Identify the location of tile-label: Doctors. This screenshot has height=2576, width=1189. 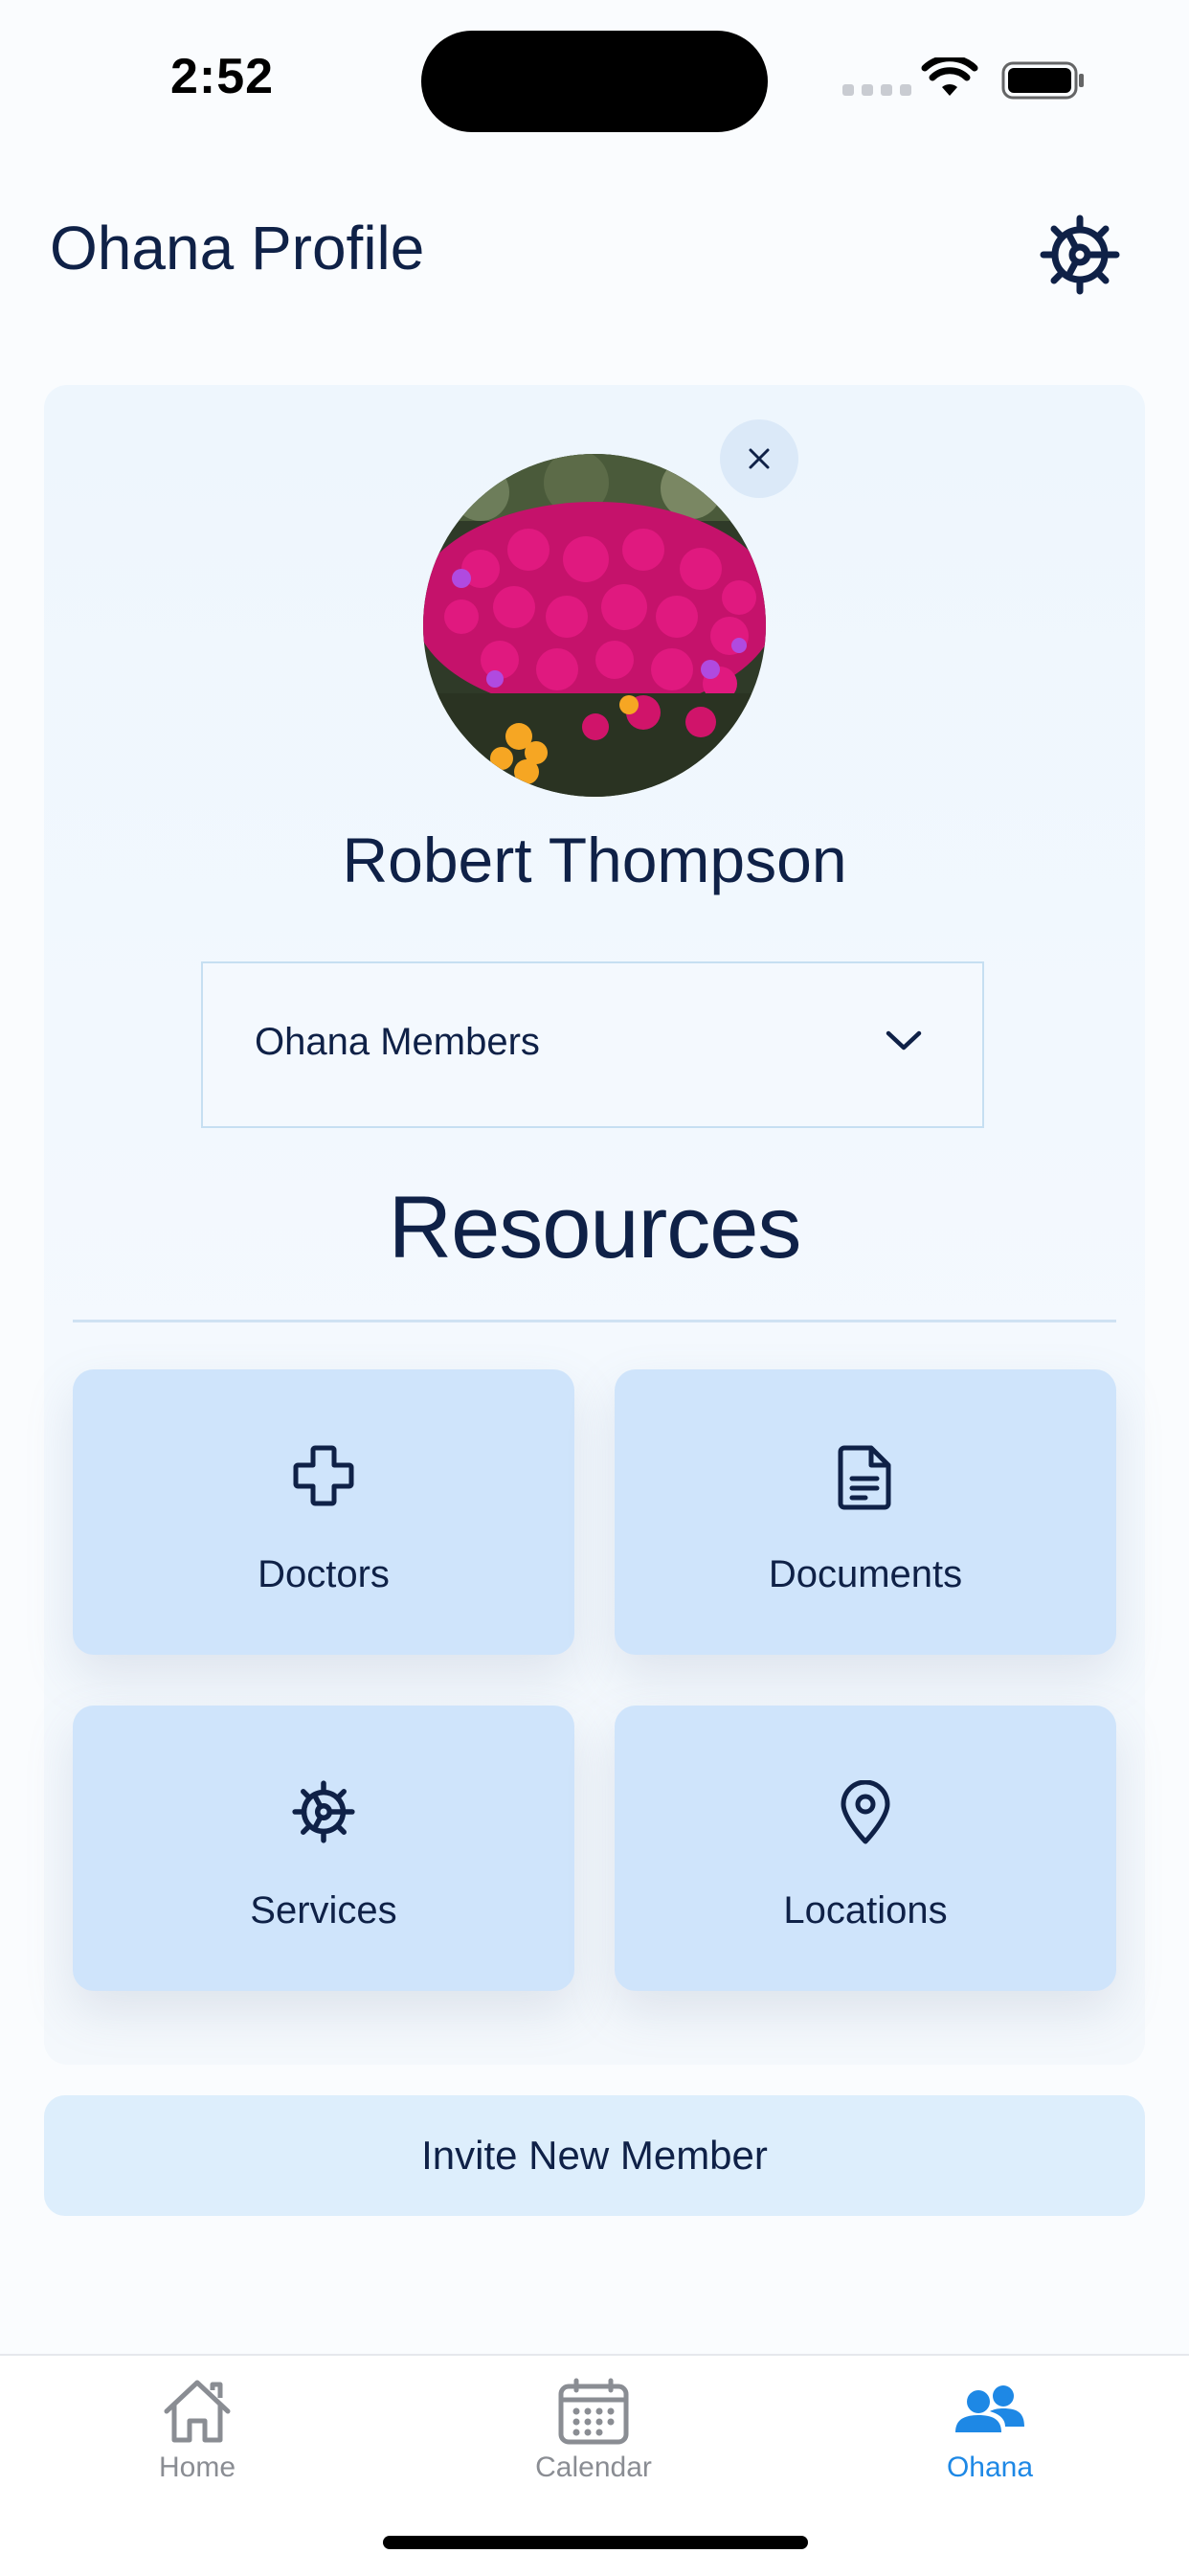
(324, 1574).